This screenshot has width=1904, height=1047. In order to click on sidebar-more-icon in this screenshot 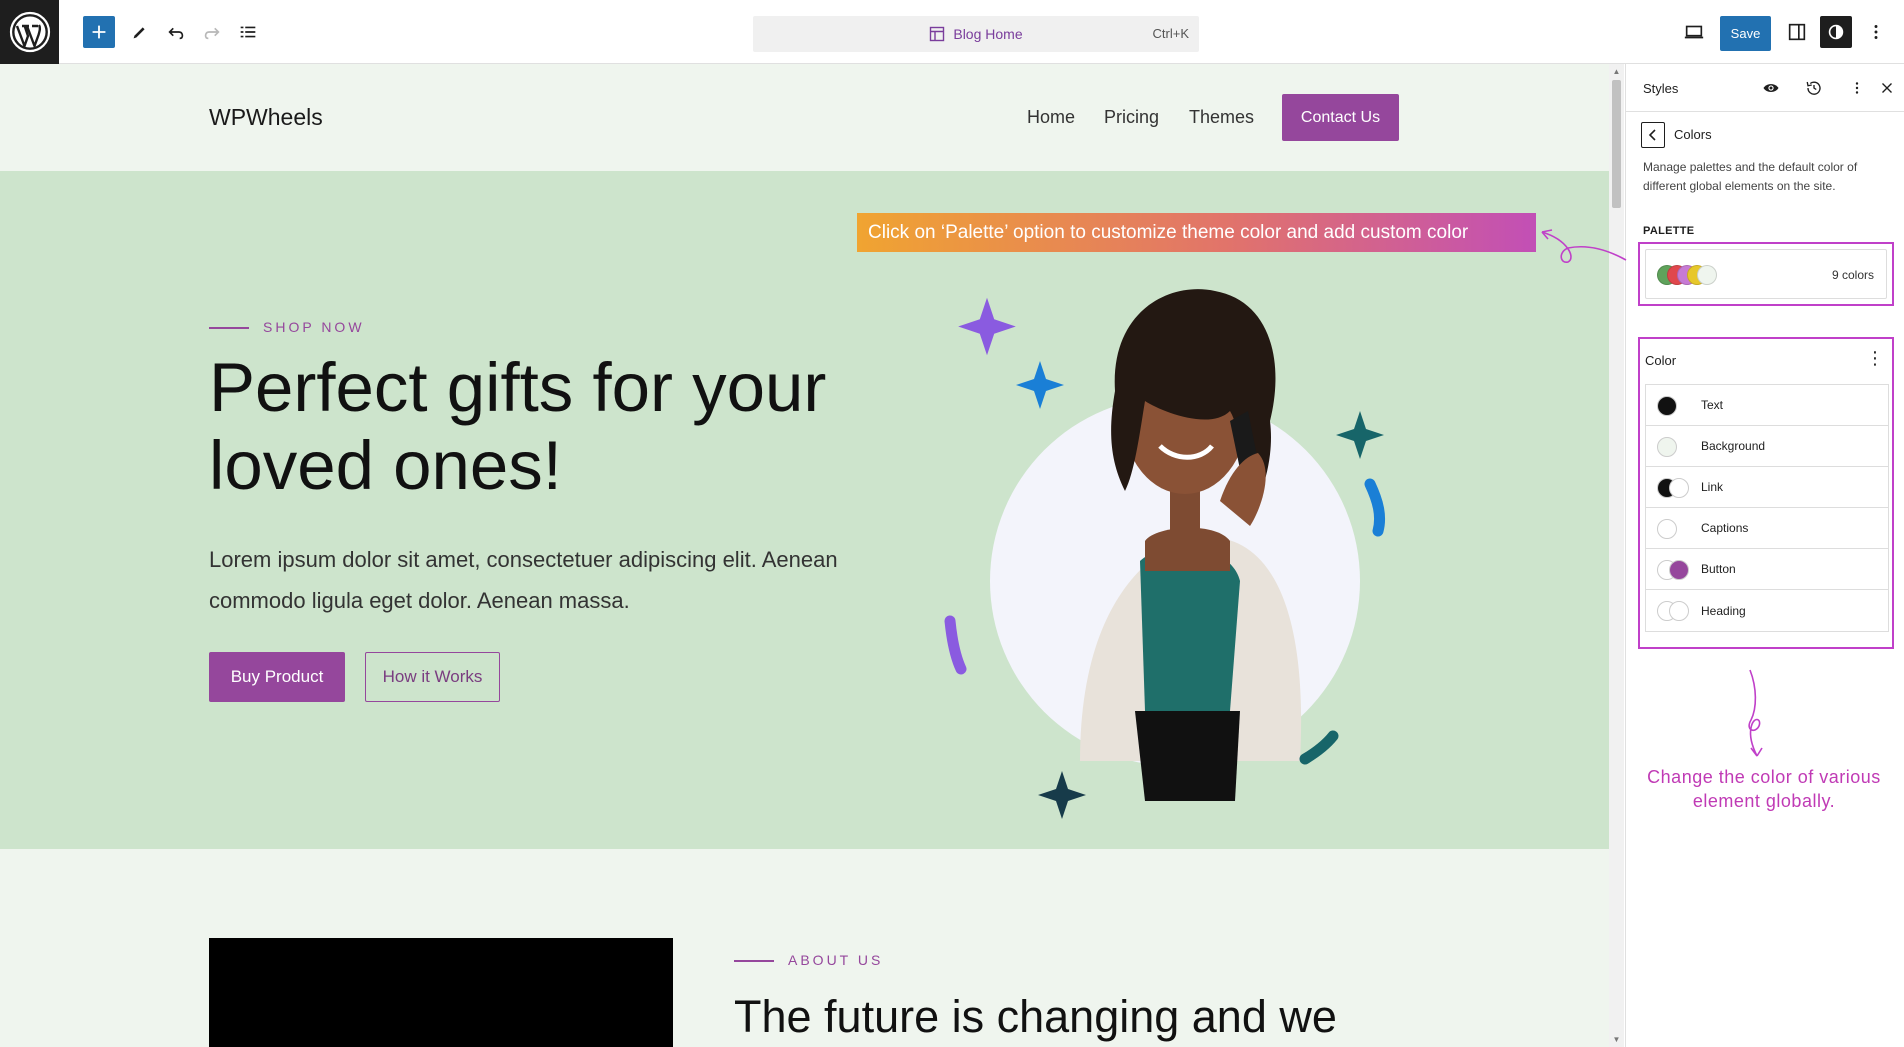, I will do `click(1857, 88)`.